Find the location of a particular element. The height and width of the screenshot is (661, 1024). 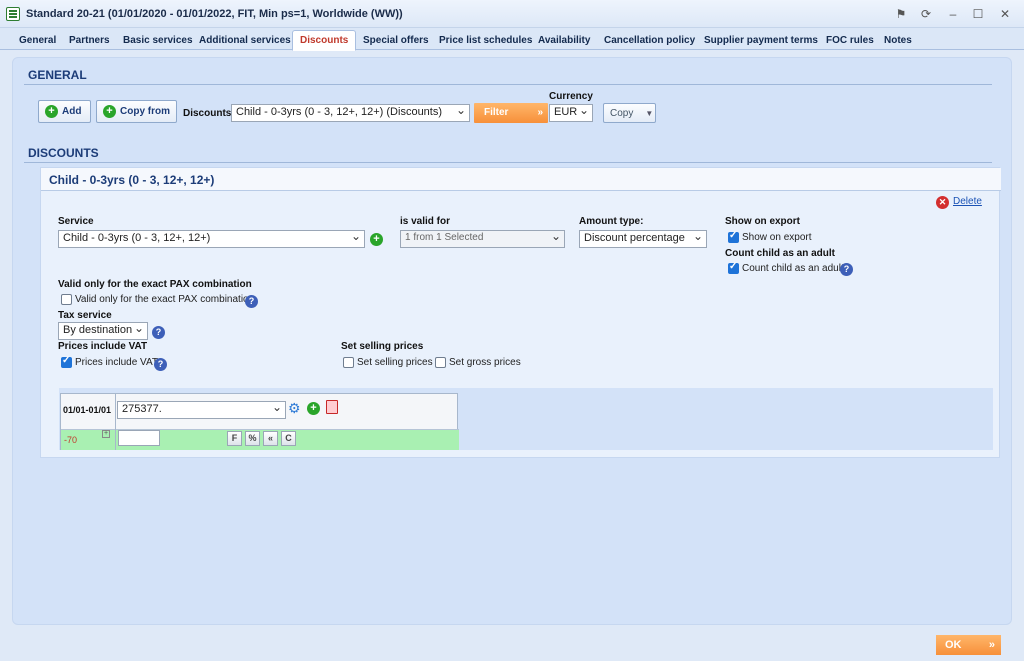

close-icon: ✕ is located at coordinates (1005, 14).